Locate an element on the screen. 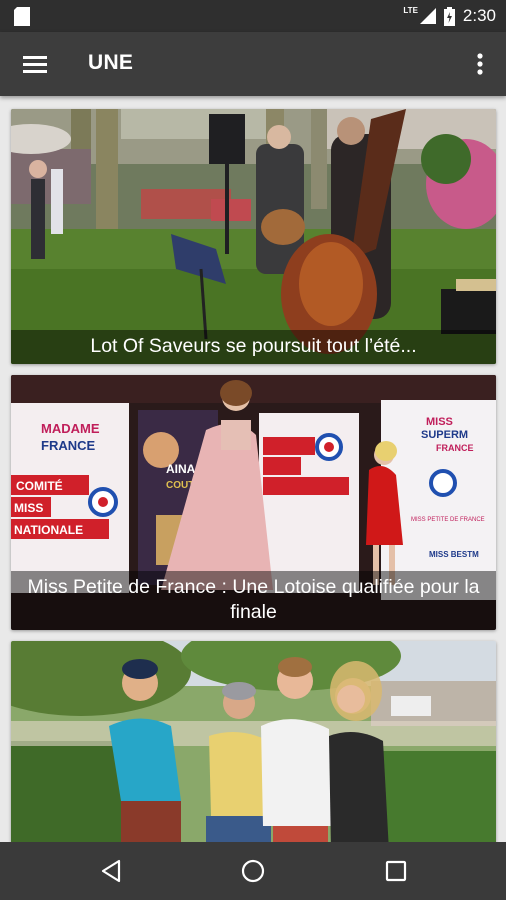 The width and height of the screenshot is (506, 900). poster-miss-2: MISS is located at coordinates (439, 422).